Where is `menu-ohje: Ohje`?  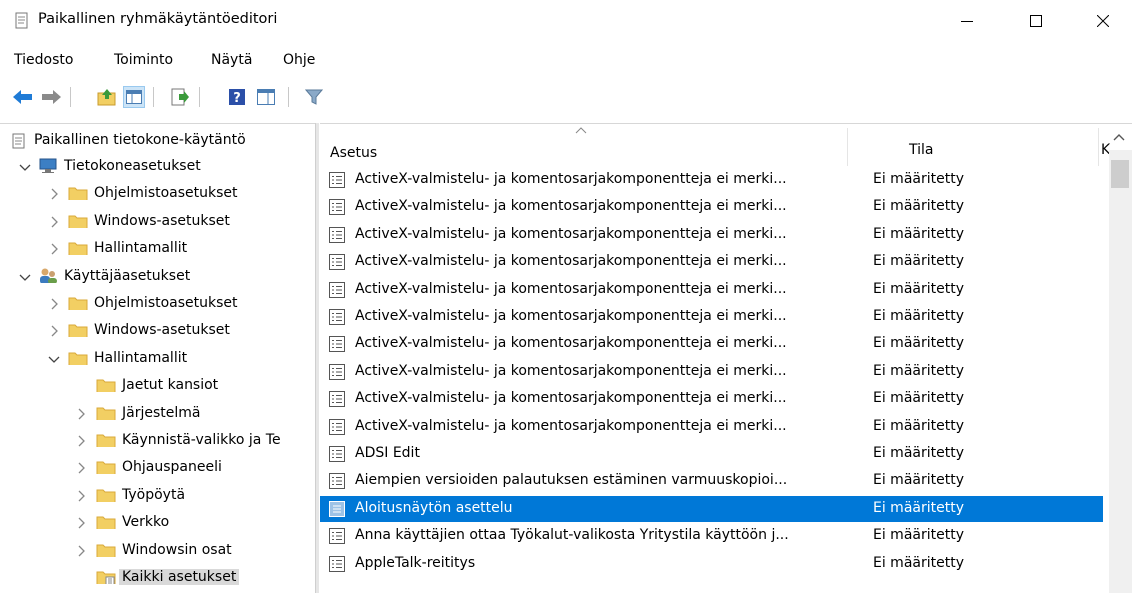 menu-ohje: Ohje is located at coordinates (299, 60).